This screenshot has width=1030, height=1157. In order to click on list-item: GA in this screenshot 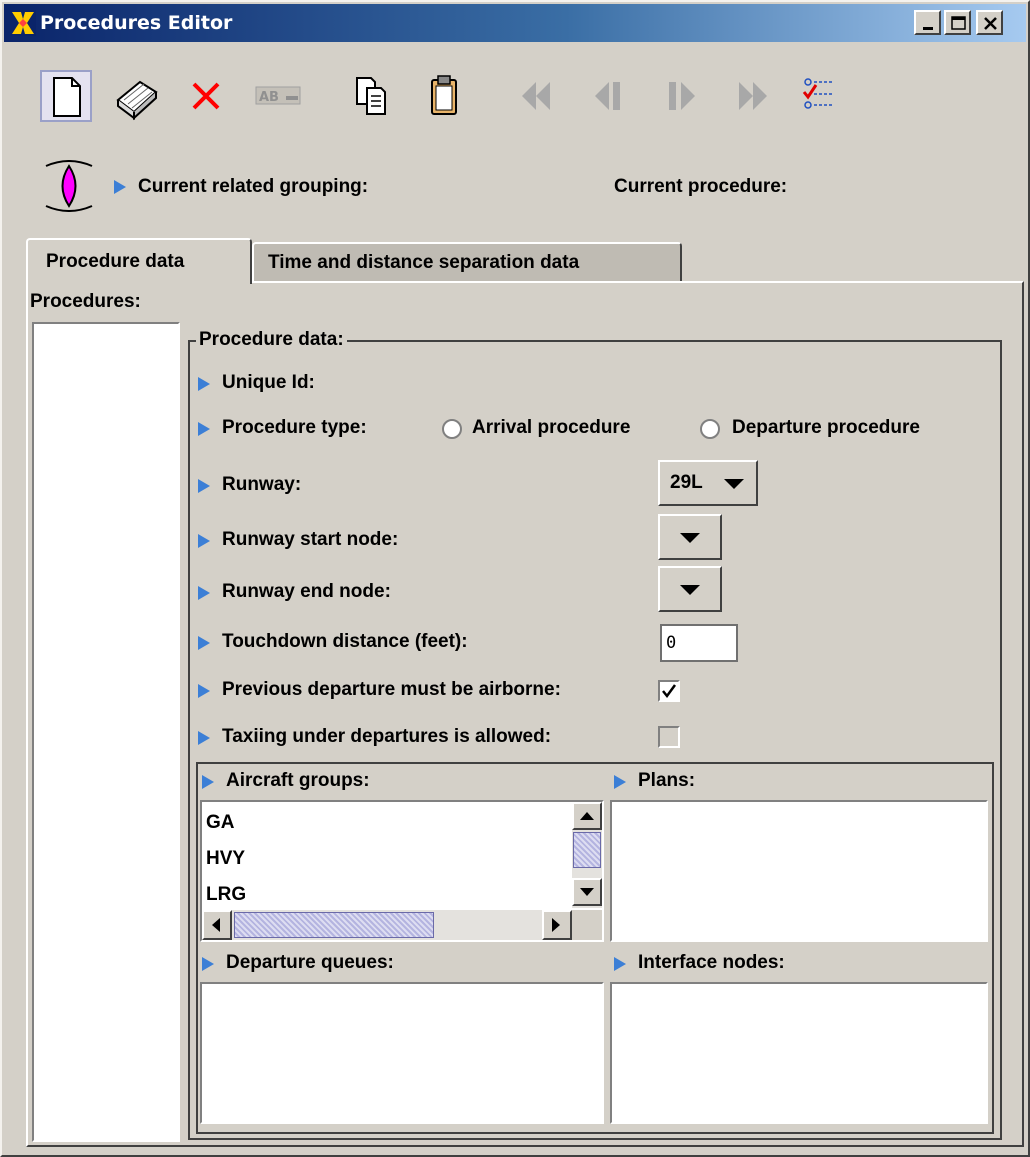, I will do `click(220, 823)`.